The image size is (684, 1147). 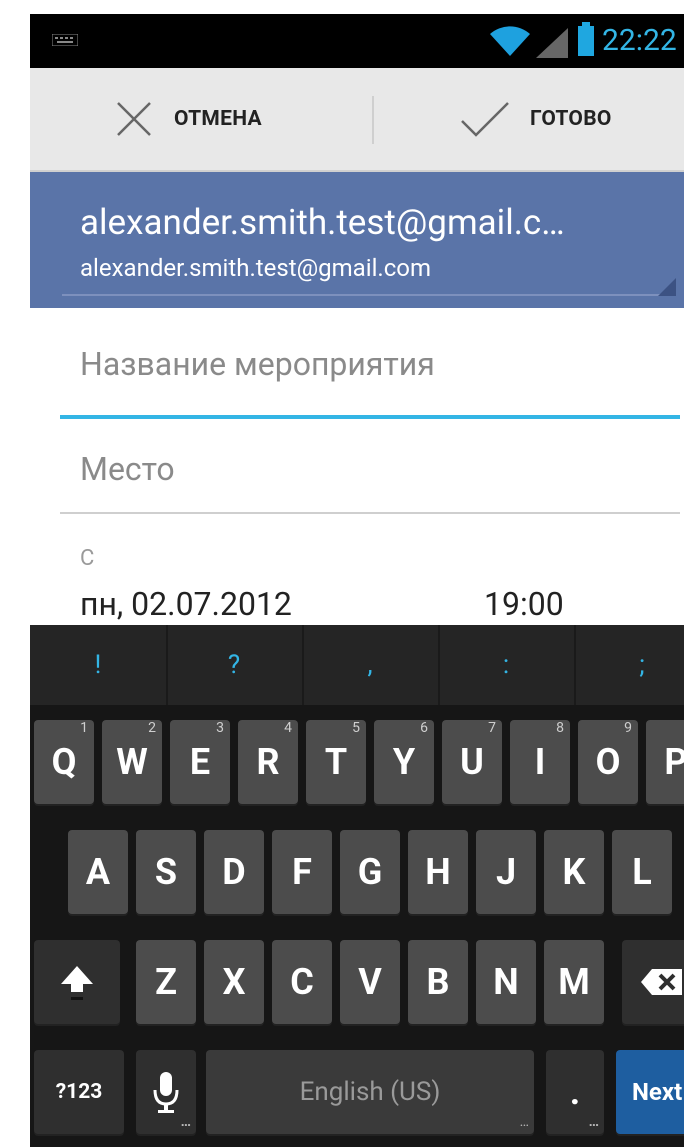 I want to click on microphone-icon, so click(x=166, y=1092).